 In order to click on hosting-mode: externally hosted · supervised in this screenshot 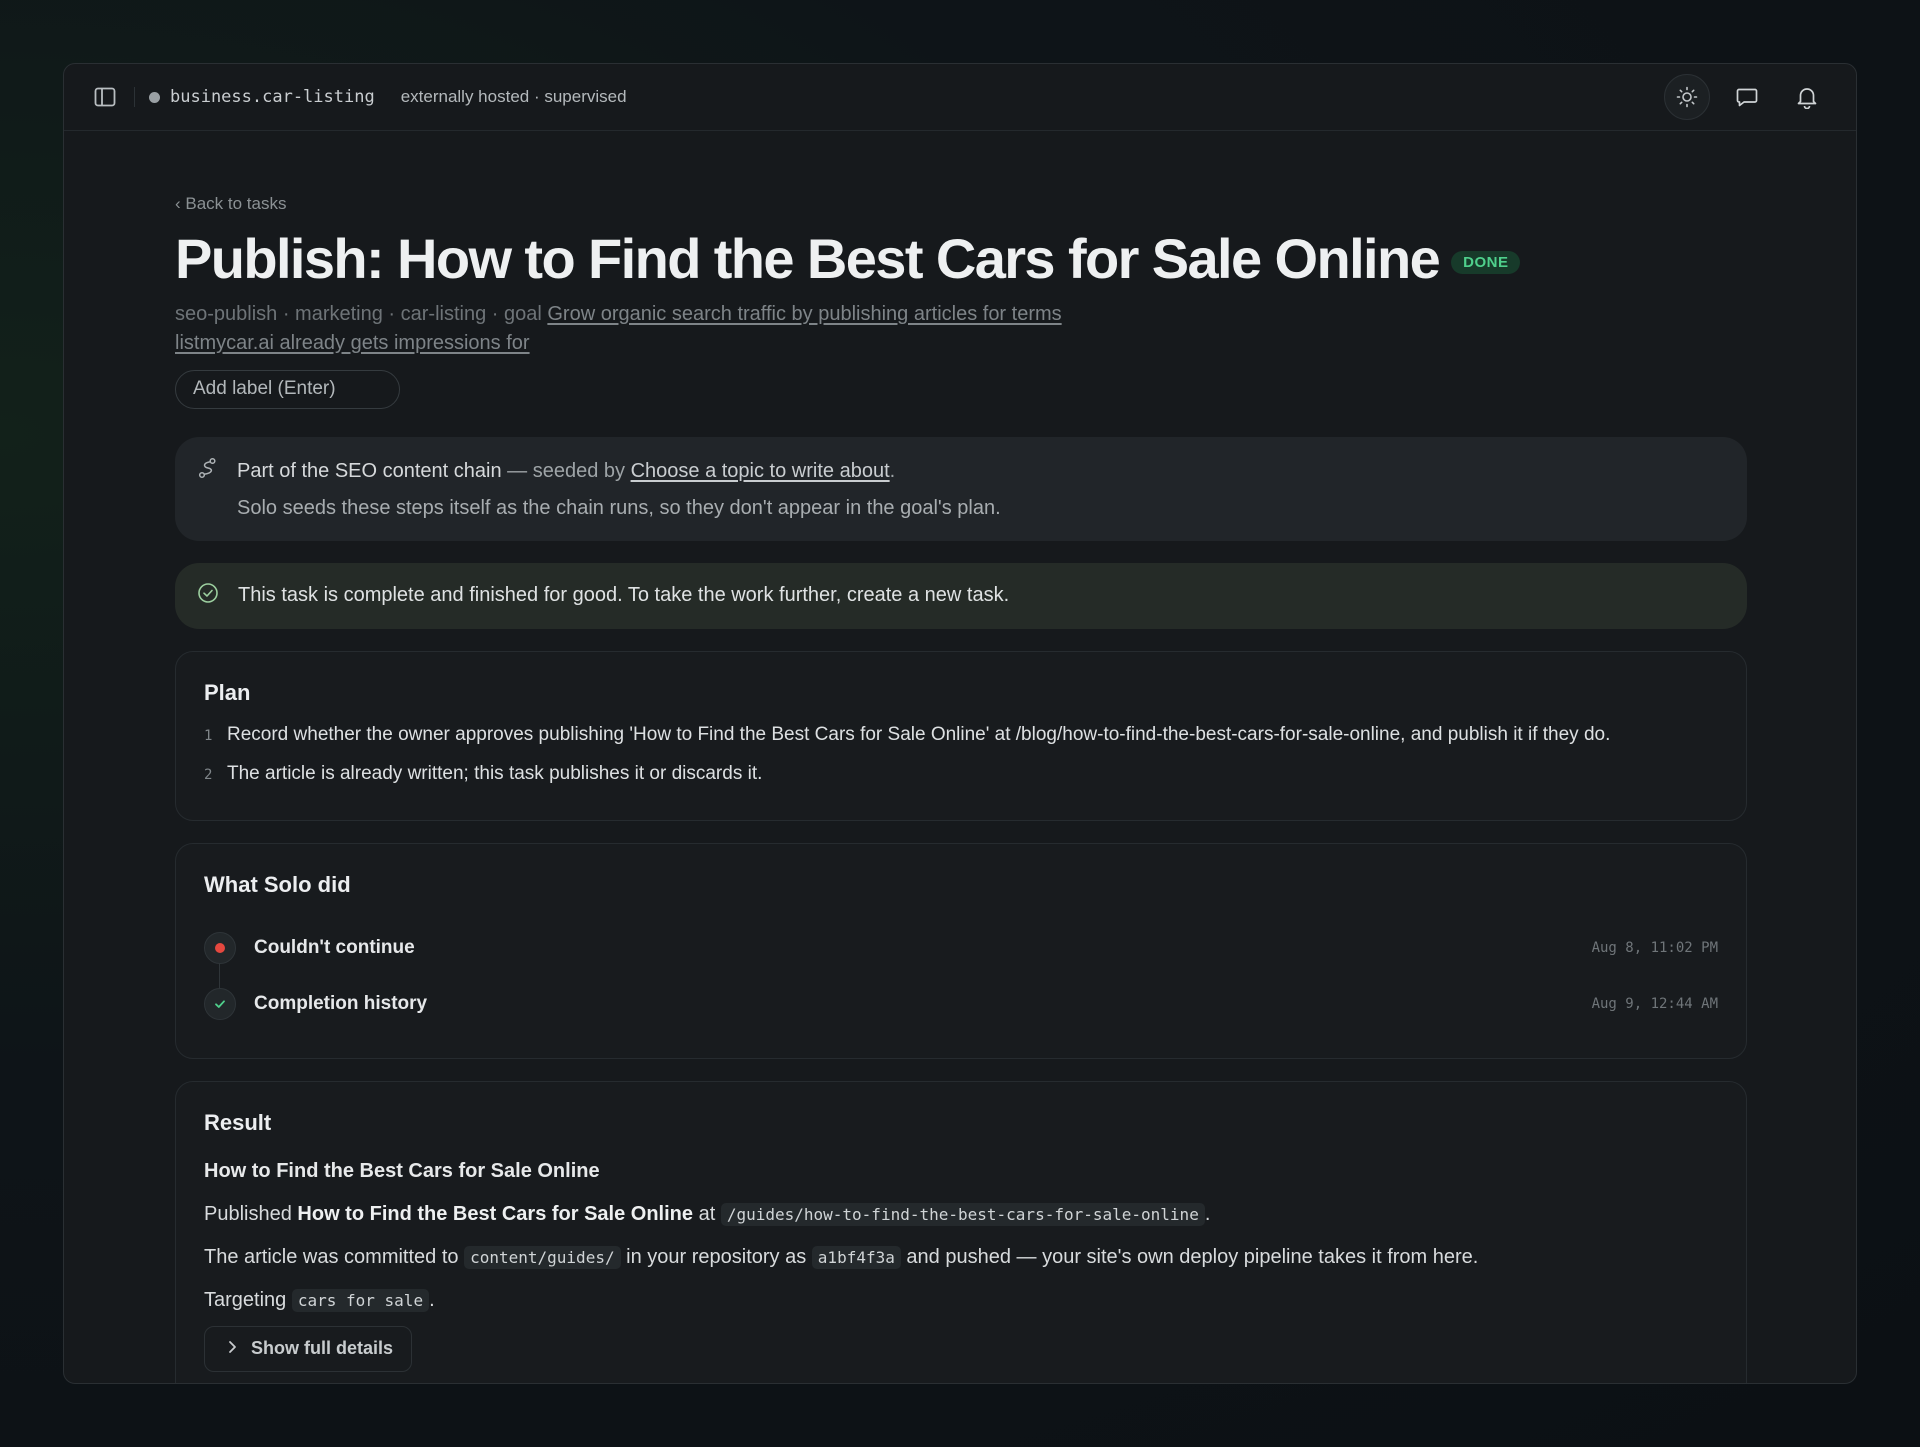, I will do `click(513, 96)`.